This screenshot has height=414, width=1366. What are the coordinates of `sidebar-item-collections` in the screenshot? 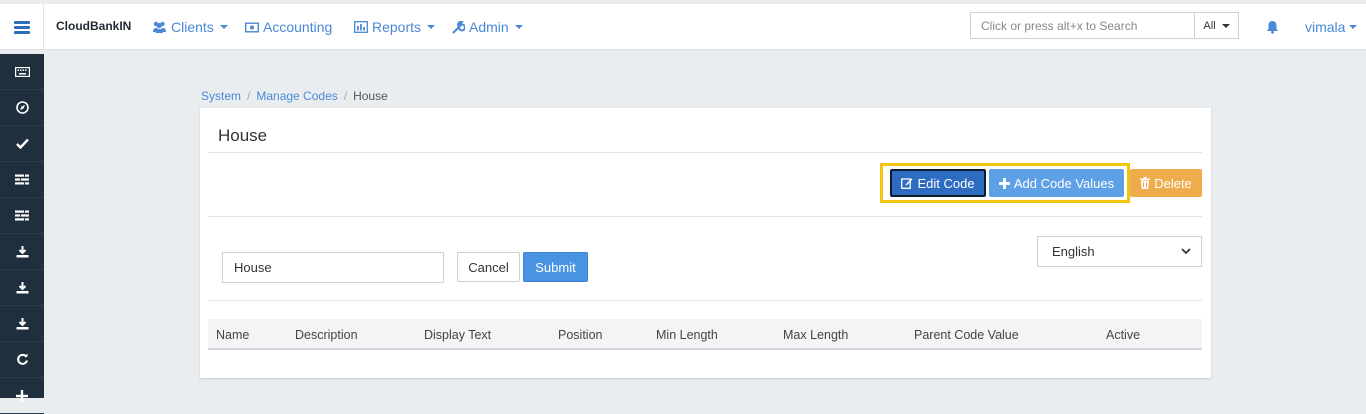 It's located at (22, 216).